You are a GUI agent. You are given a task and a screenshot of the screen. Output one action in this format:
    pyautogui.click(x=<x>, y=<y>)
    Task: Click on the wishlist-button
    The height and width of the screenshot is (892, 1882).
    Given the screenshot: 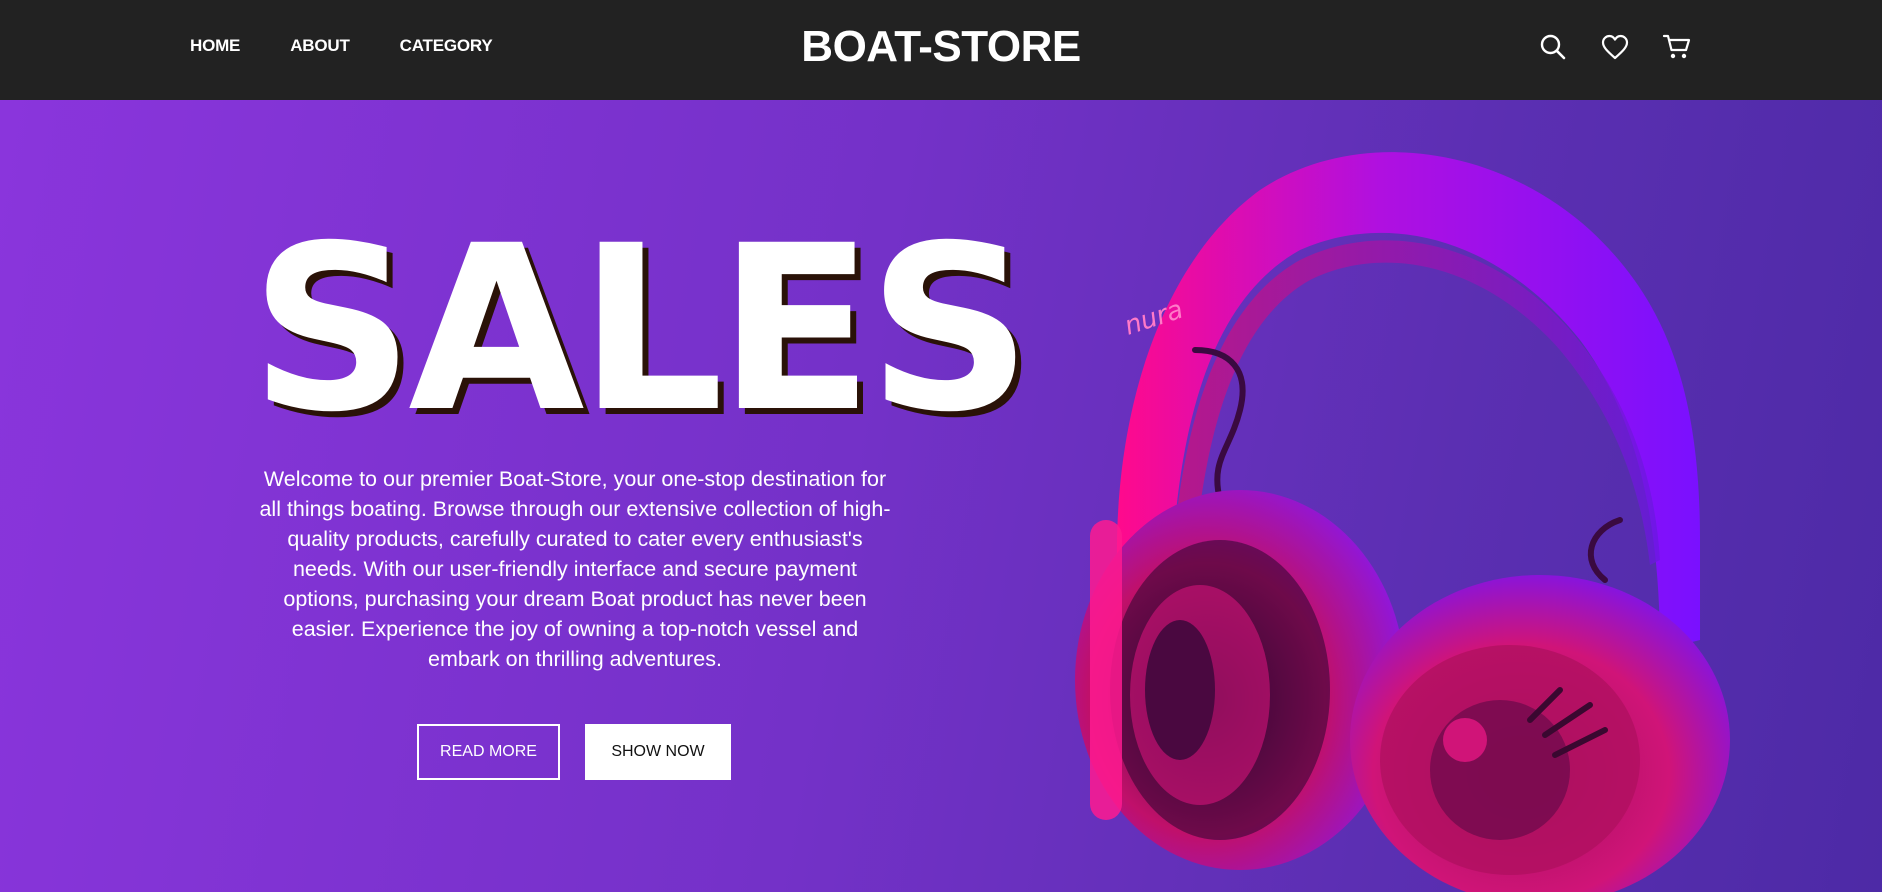 What is the action you would take?
    pyautogui.click(x=1615, y=47)
    